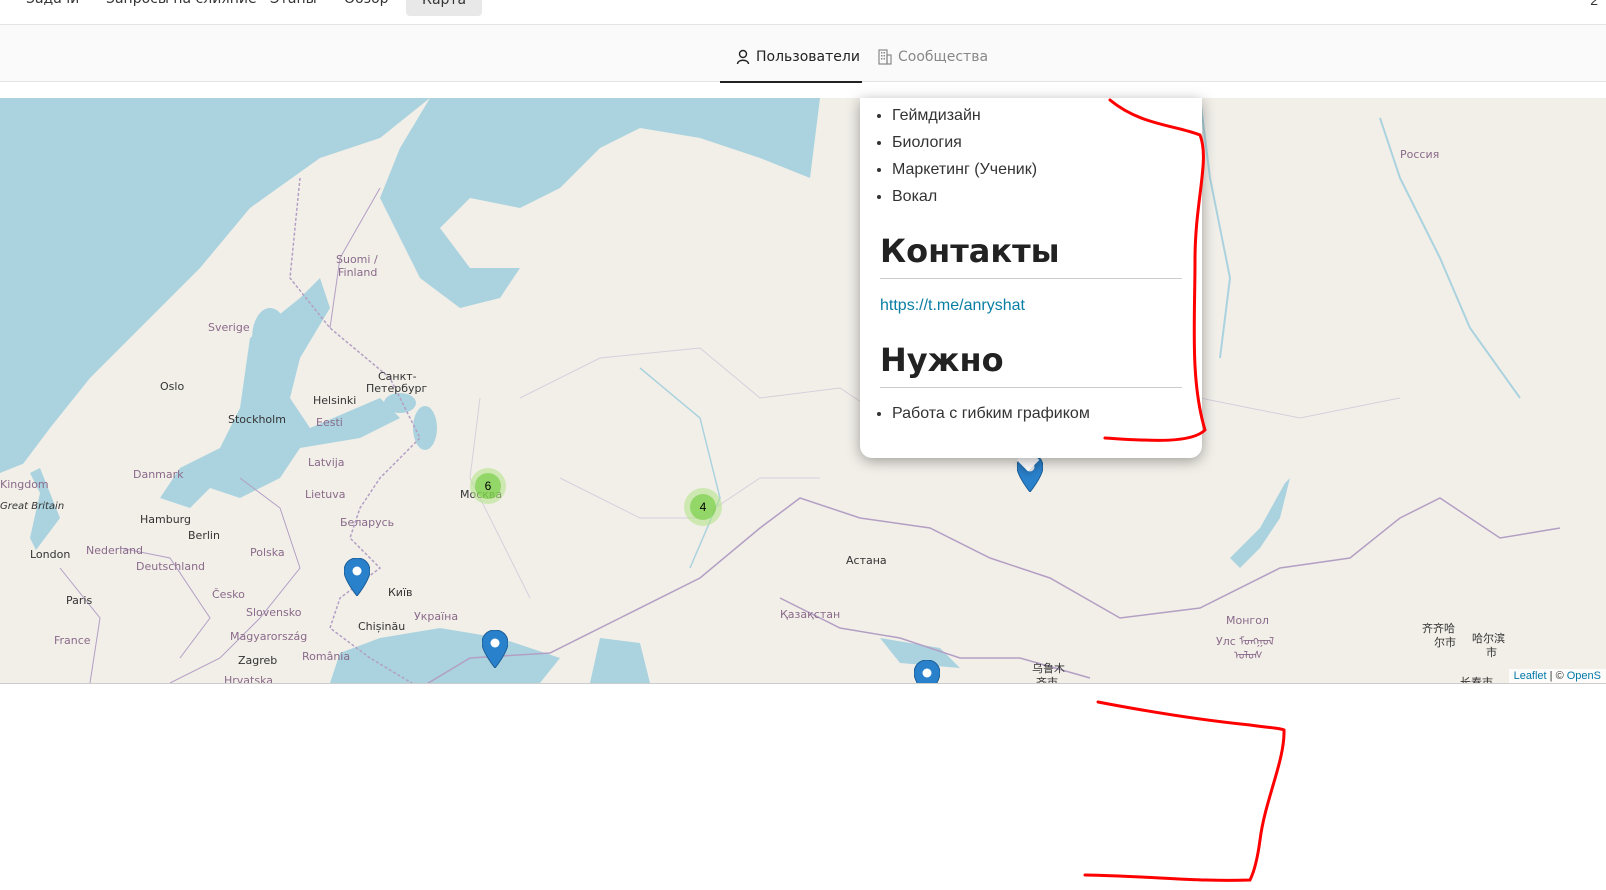  What do you see at coordinates (1420, 154) in the screenshot?
I see `label-russia: Россия` at bounding box center [1420, 154].